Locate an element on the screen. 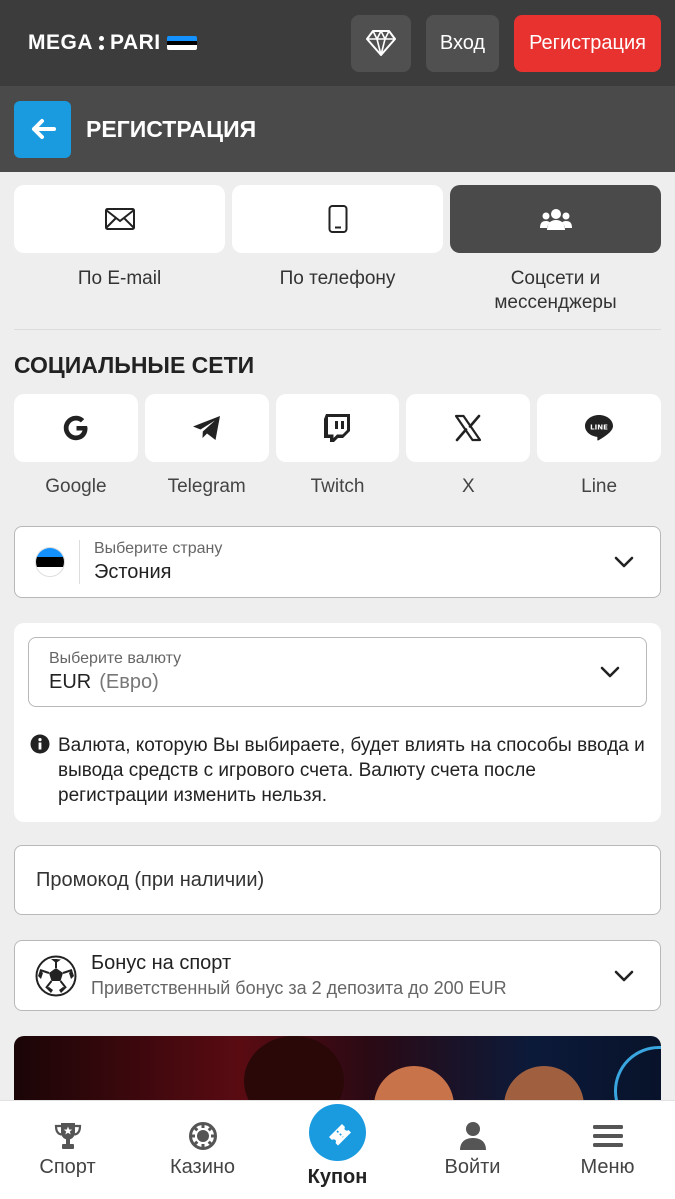 The image size is (675, 1199). method-phone: По телефону is located at coordinates (337, 250).